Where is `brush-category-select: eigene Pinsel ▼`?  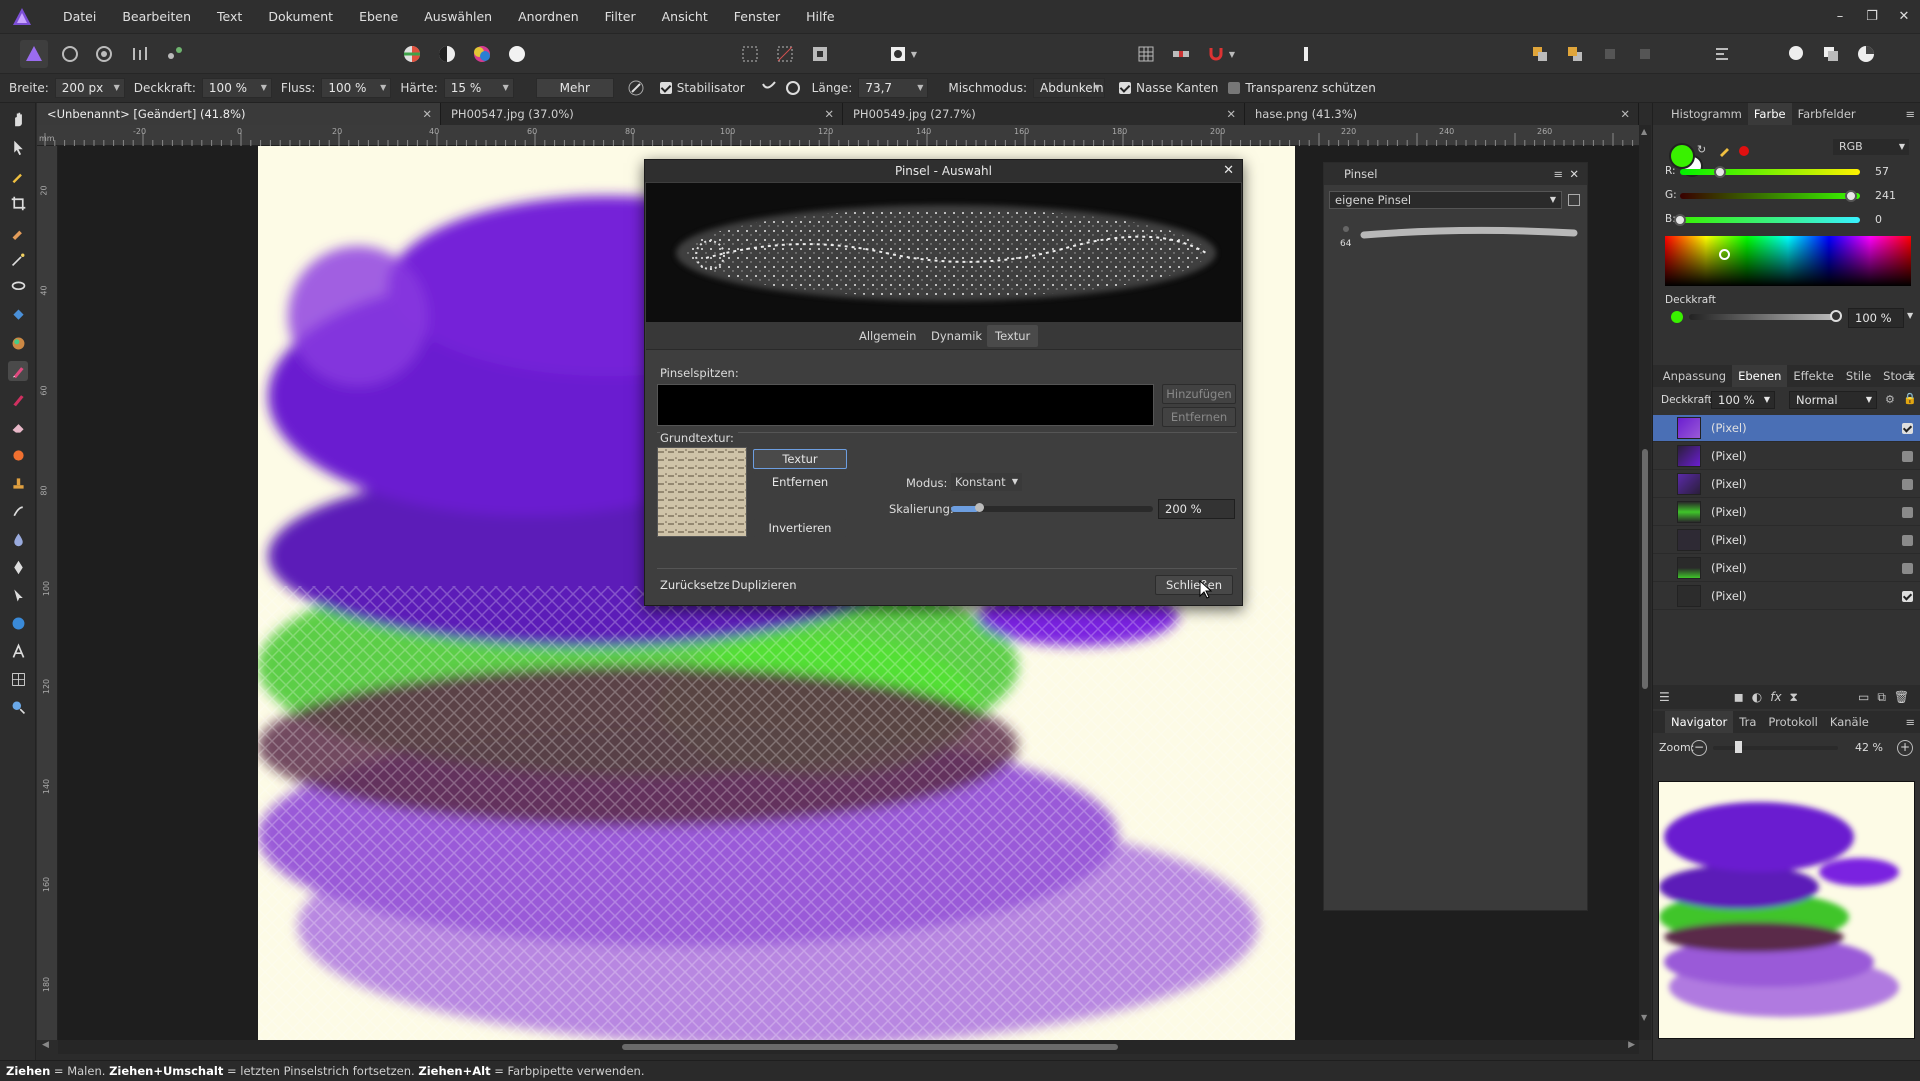 brush-category-select: eigene Pinsel ▼ is located at coordinates (1445, 200).